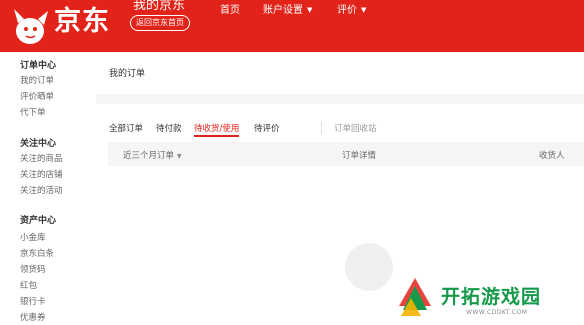 This screenshot has width=584, height=325. What do you see at coordinates (33, 112) in the screenshot?
I see `sidebar-item-proxy-order: 代下单` at bounding box center [33, 112].